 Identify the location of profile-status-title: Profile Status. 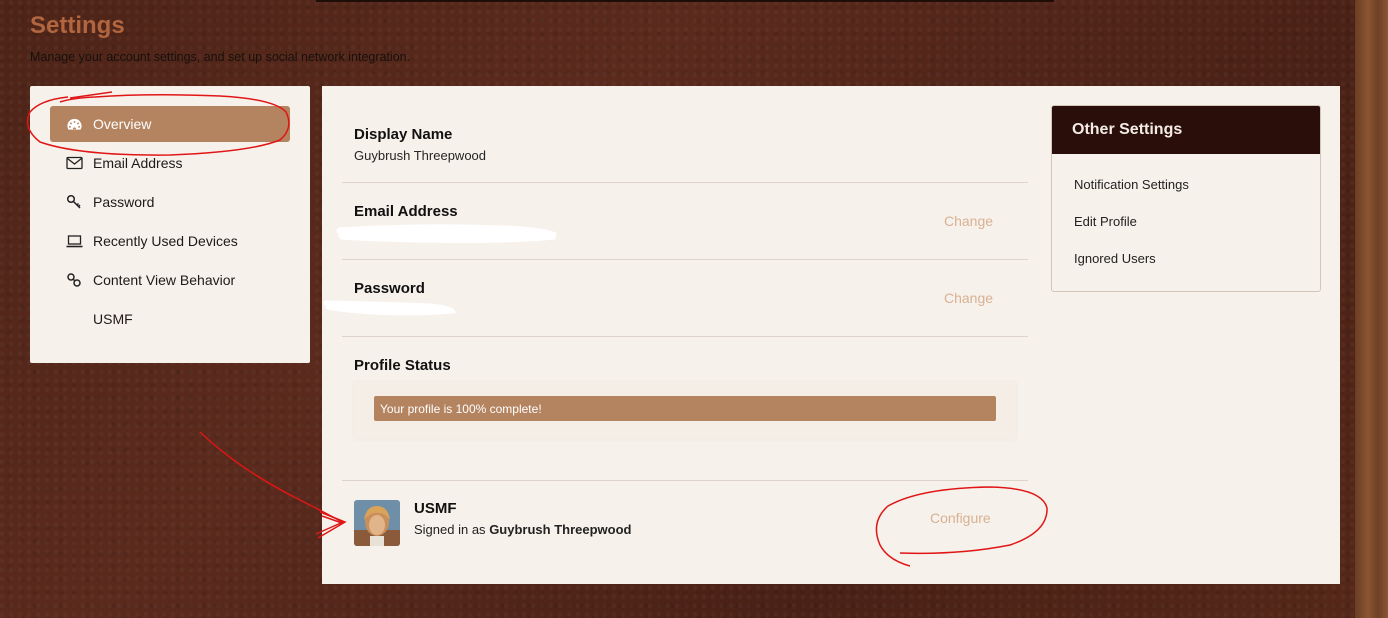
(402, 365).